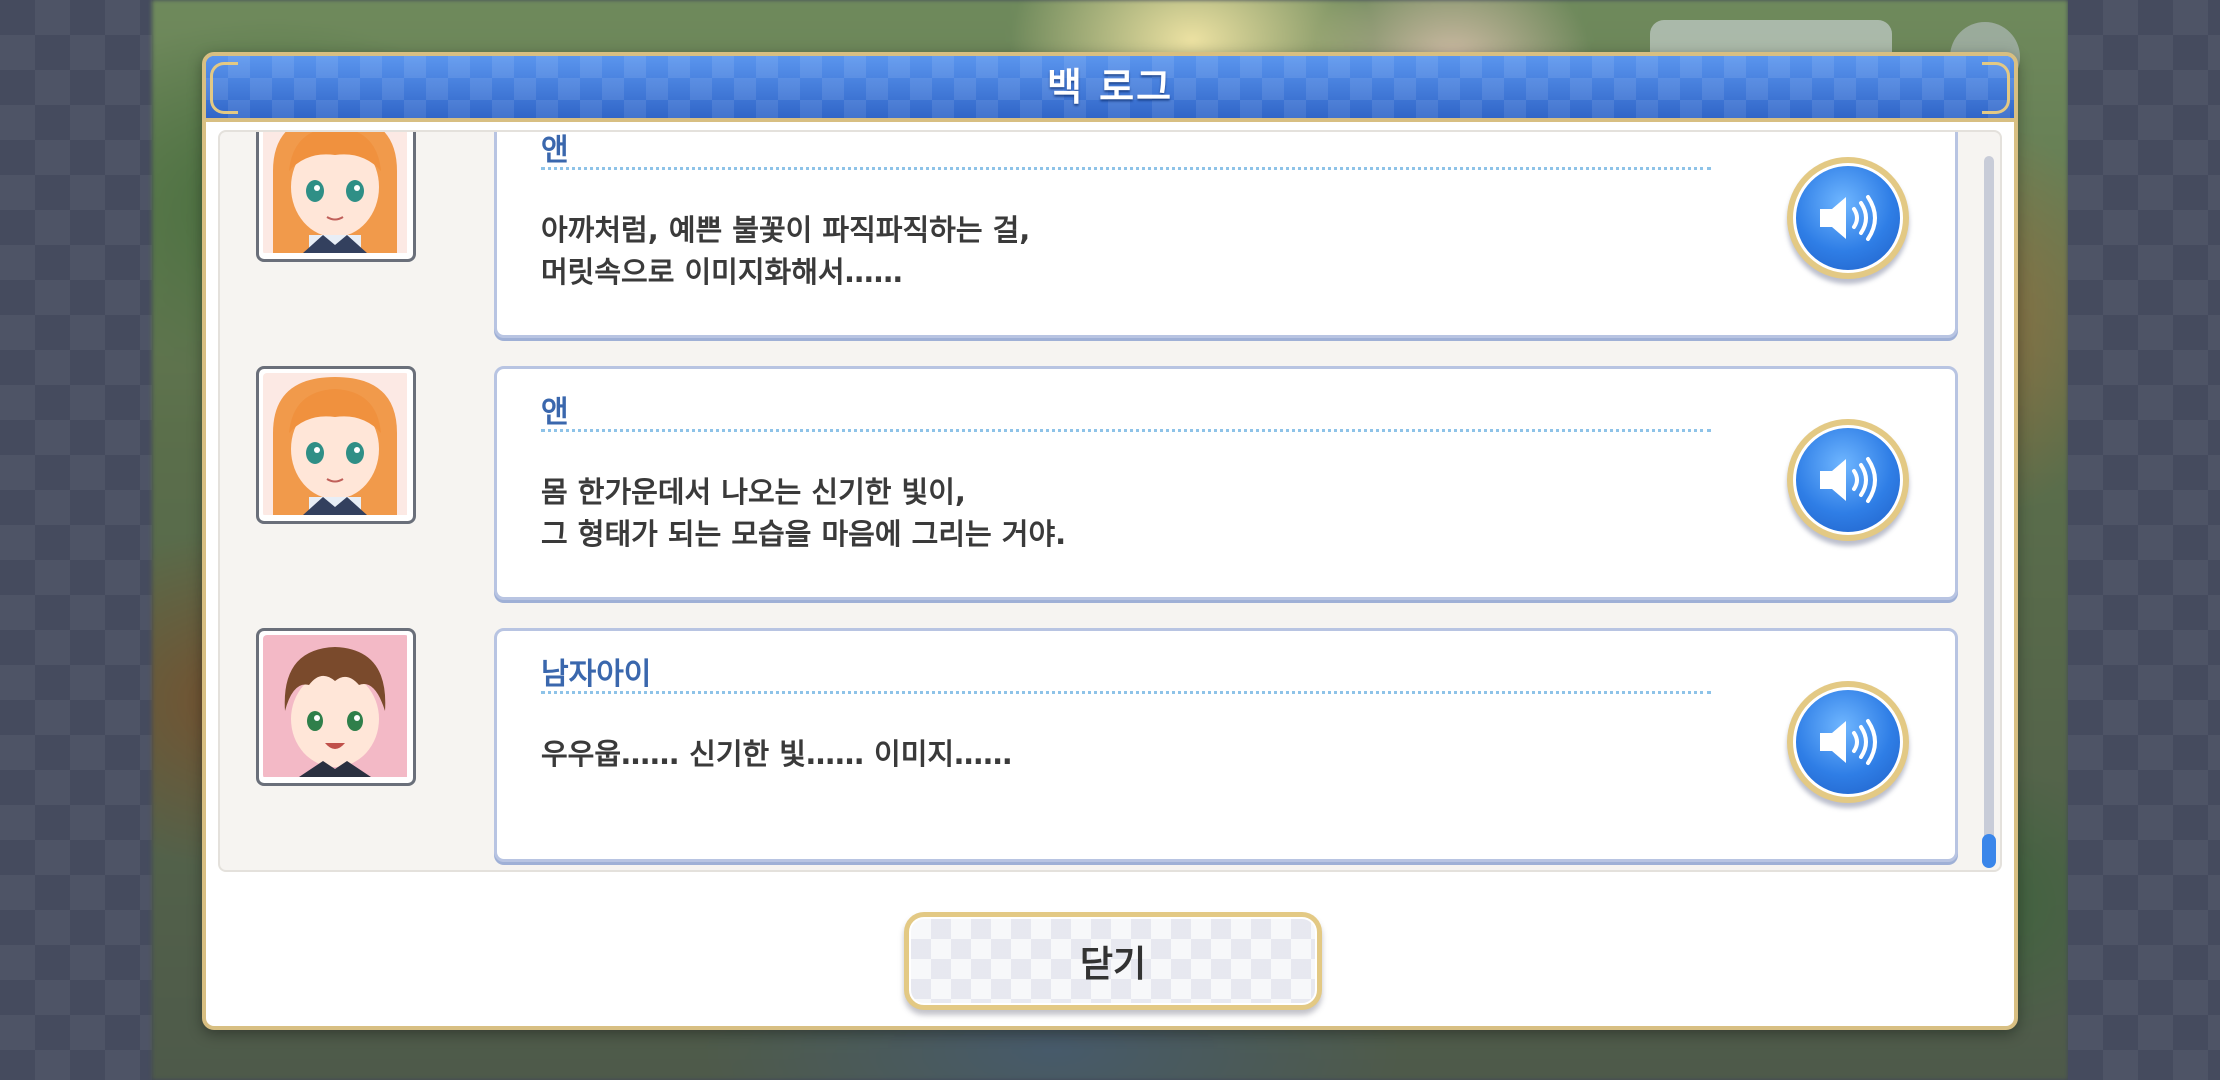 Image resolution: width=2220 pixels, height=1080 pixels. What do you see at coordinates (786, 230) in the screenshot?
I see `message-line: 아까처럼, 예쁜 불꽃이 파직파직하는 걸,` at bounding box center [786, 230].